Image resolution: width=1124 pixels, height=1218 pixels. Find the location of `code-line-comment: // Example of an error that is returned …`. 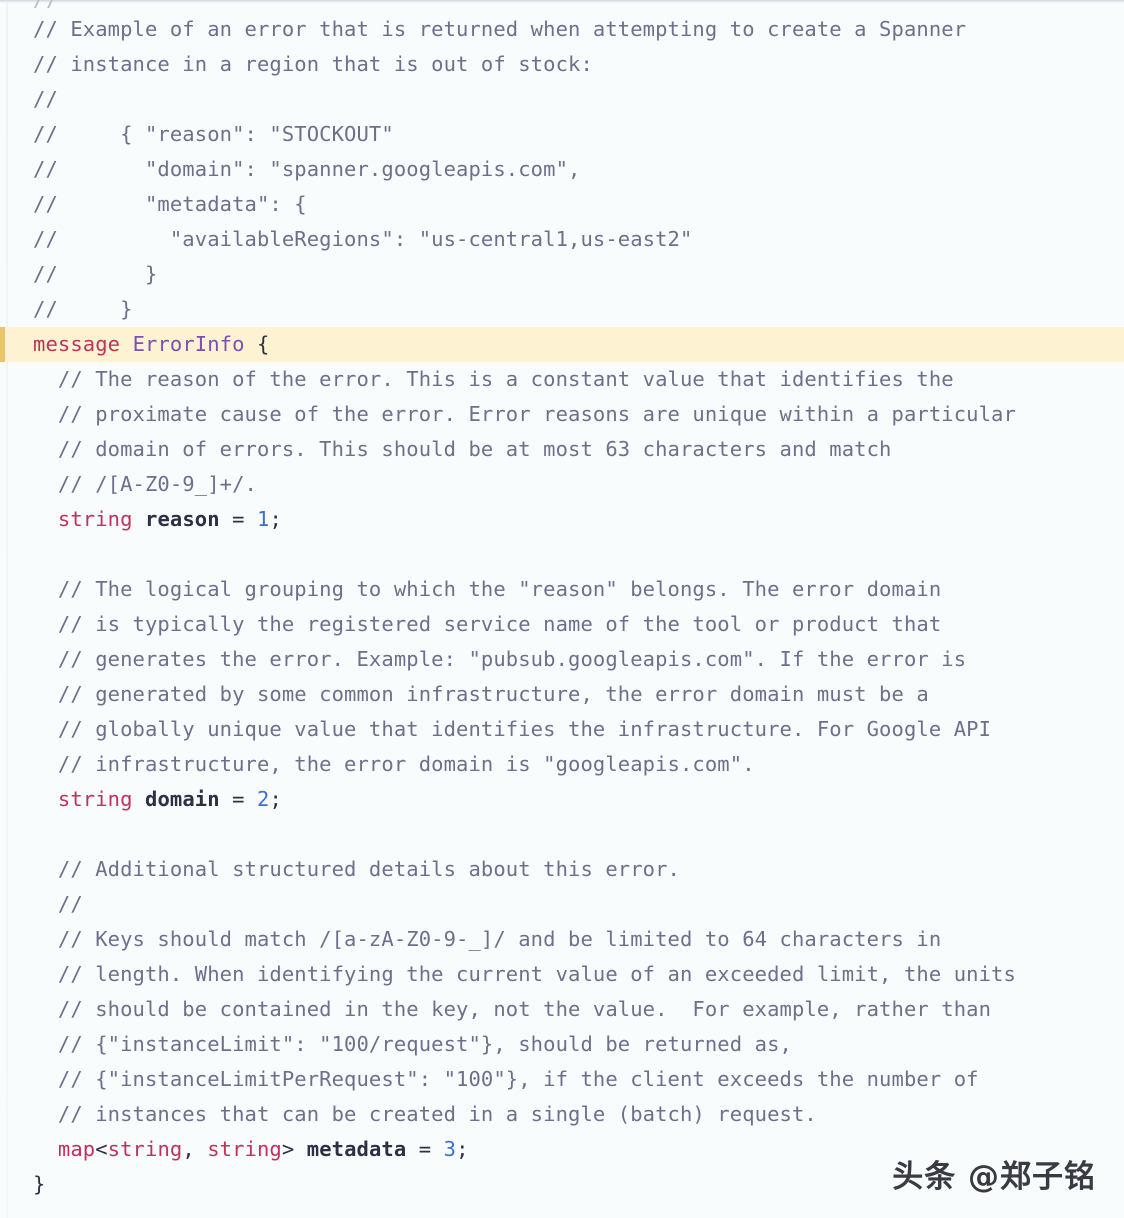

code-line-comment: // Example of an error that is returned … is located at coordinates (562, 29).